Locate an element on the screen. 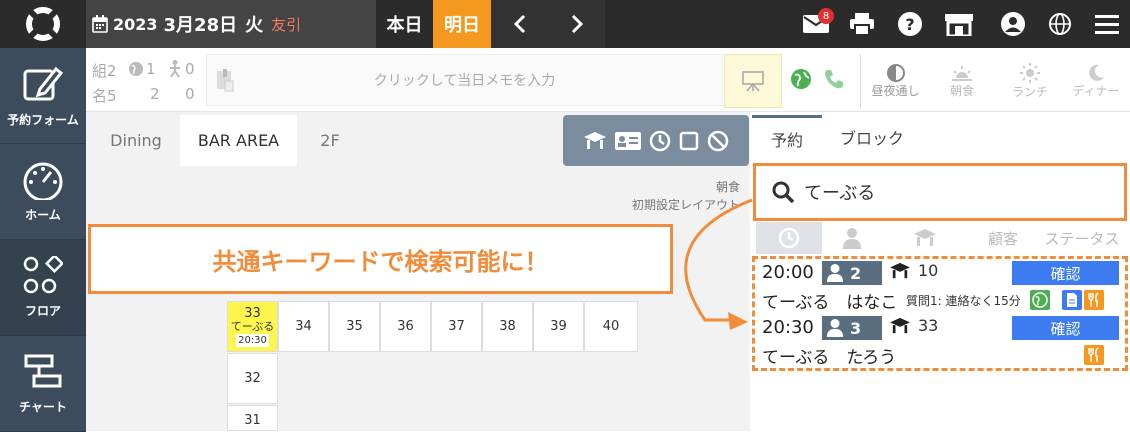  sidebar-item-floor: フロア is located at coordinates (43, 288).